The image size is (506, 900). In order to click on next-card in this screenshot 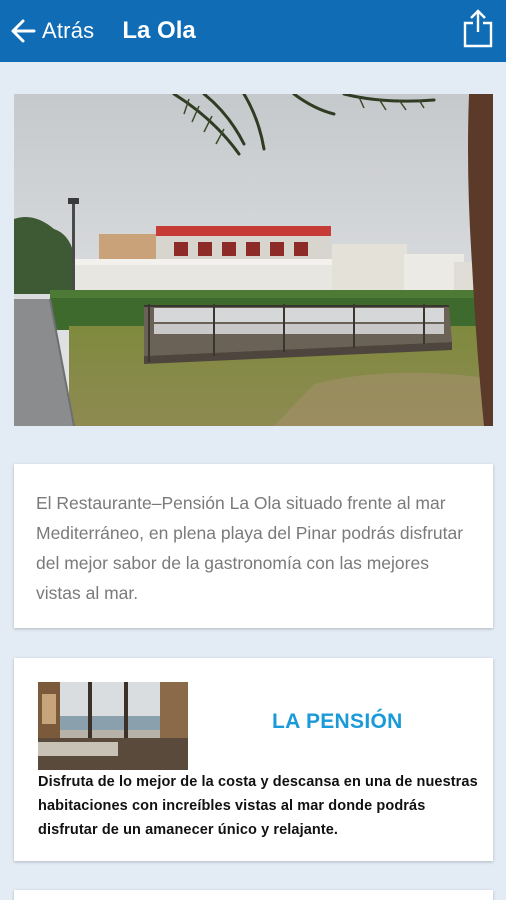, I will do `click(253, 895)`.